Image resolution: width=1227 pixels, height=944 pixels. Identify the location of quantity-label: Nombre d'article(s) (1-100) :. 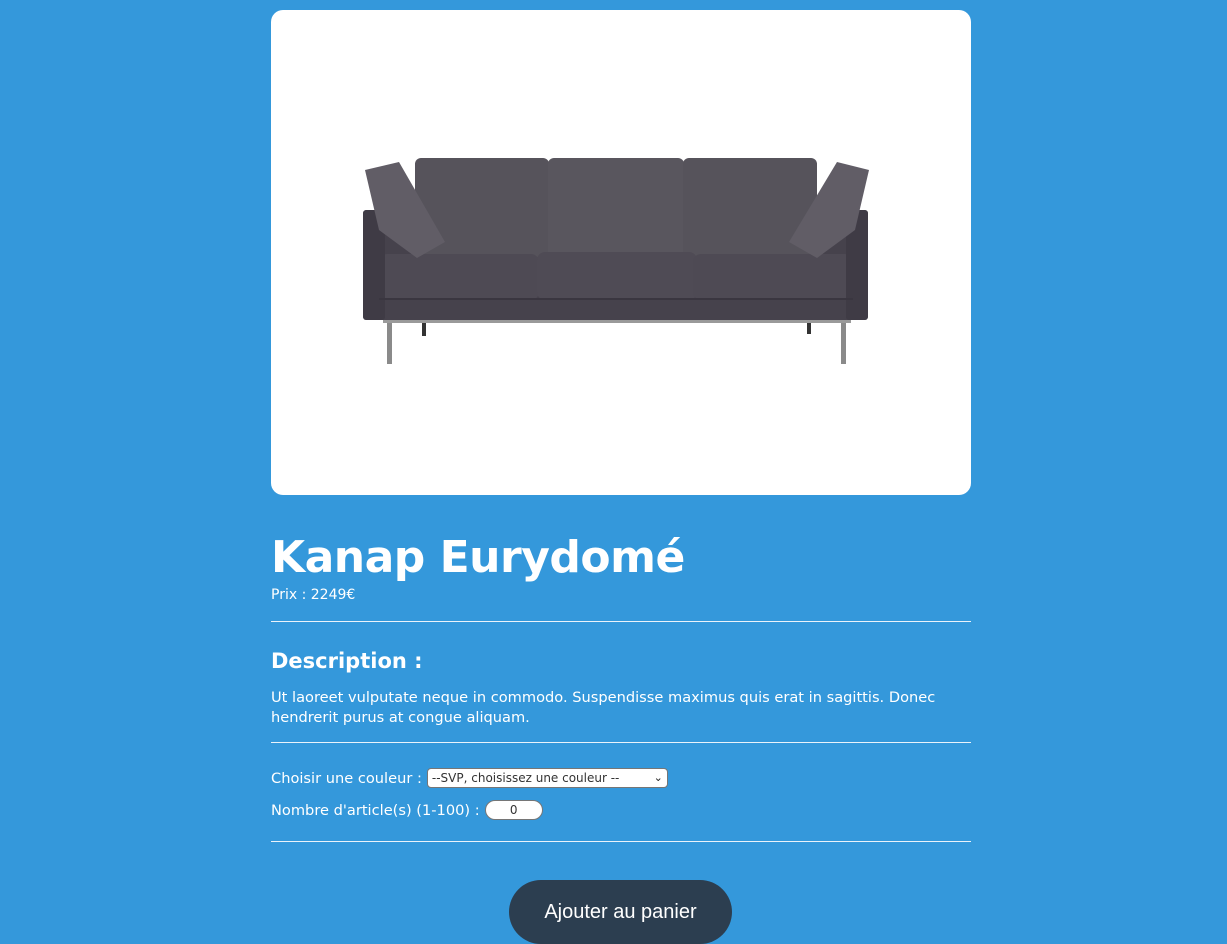
(375, 810).